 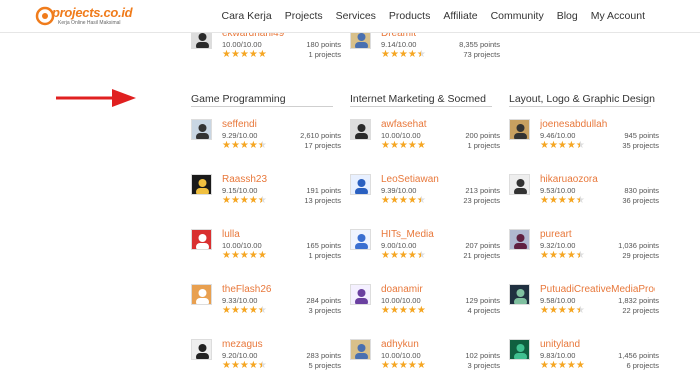 What do you see at coordinates (244, 179) in the screenshot?
I see `freelancer-name-link: Raassh23` at bounding box center [244, 179].